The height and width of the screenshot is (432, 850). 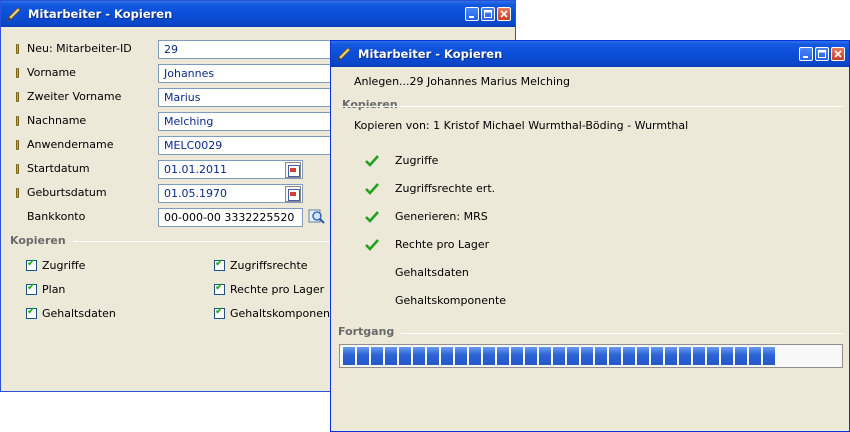 I want to click on birth-date-field: 01.05.1970, so click(x=230, y=193).